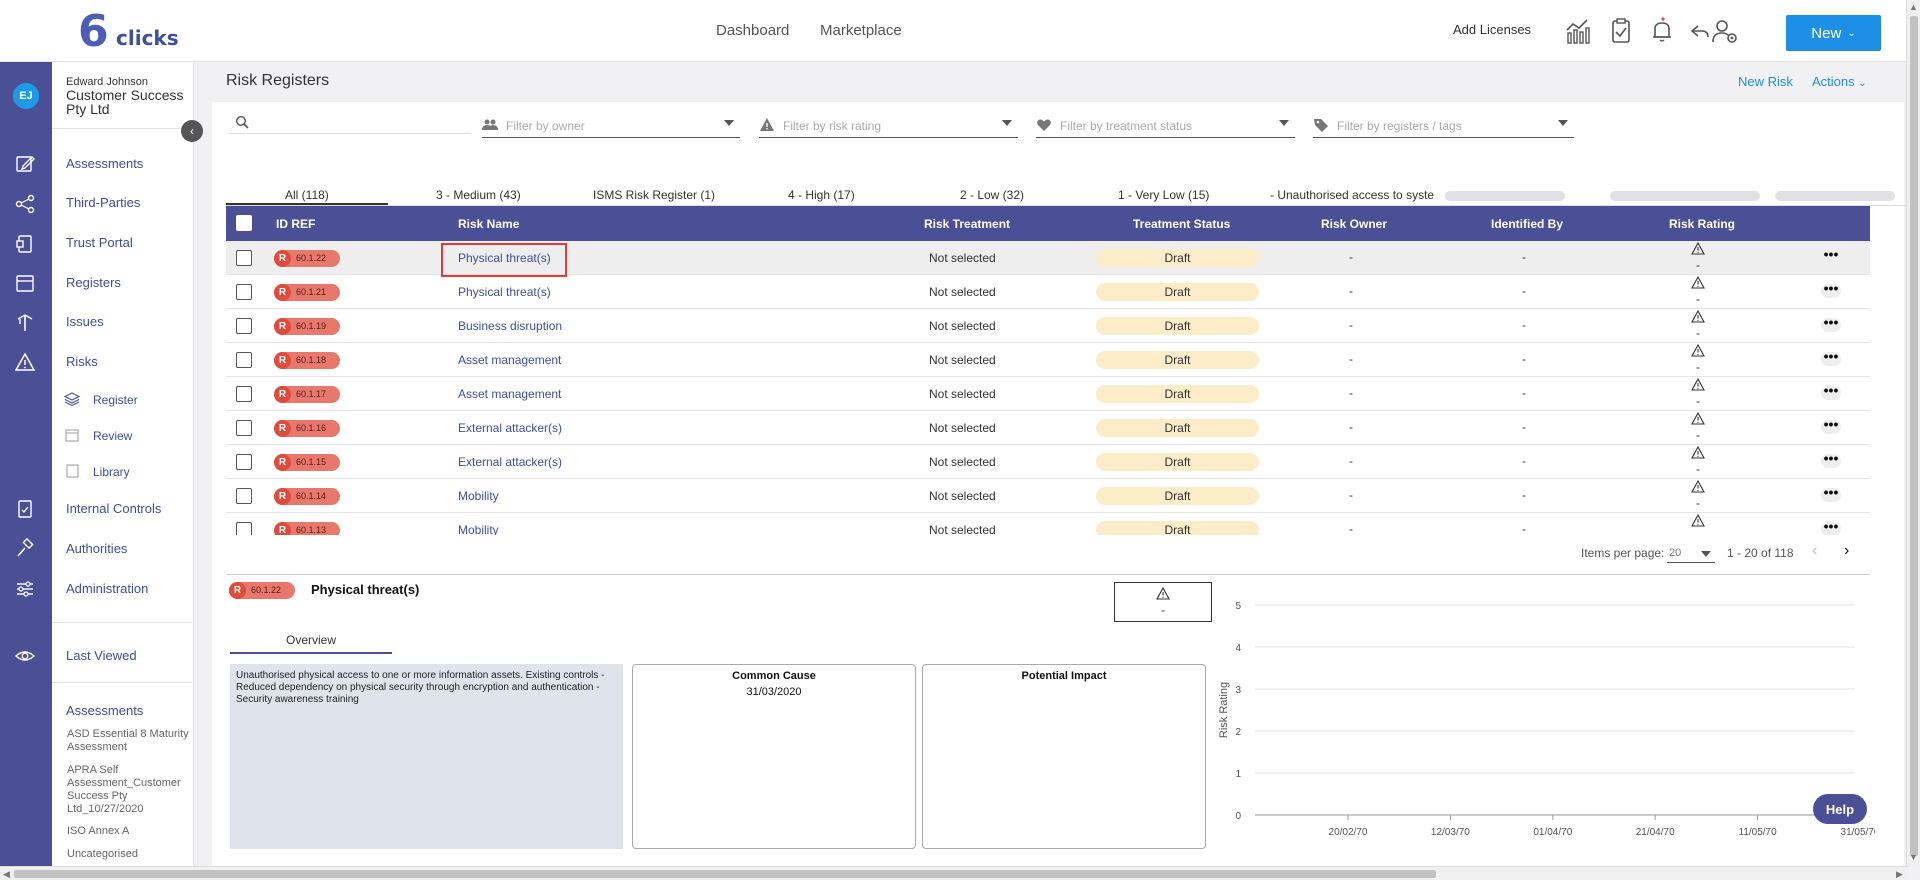  I want to click on sidebar-subitem-library: Library, so click(111, 472).